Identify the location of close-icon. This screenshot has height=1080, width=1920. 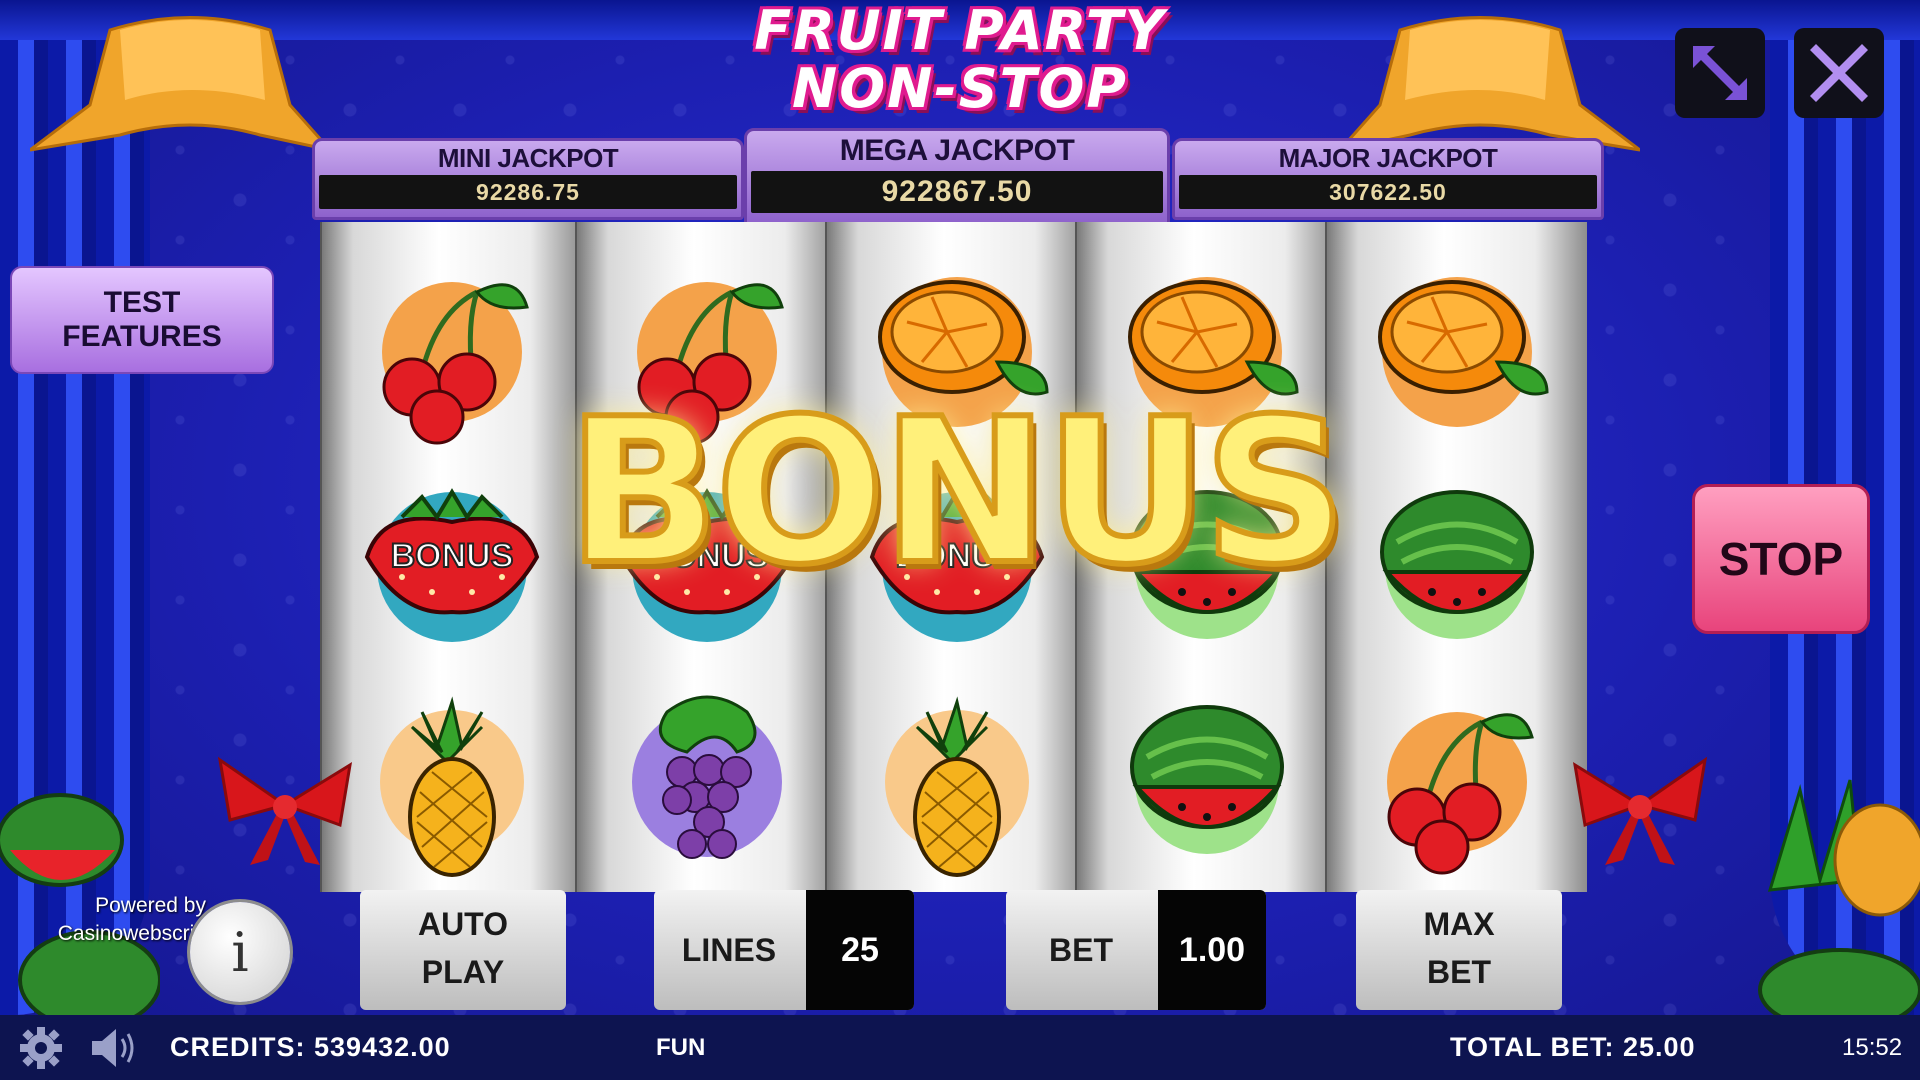
(1839, 73).